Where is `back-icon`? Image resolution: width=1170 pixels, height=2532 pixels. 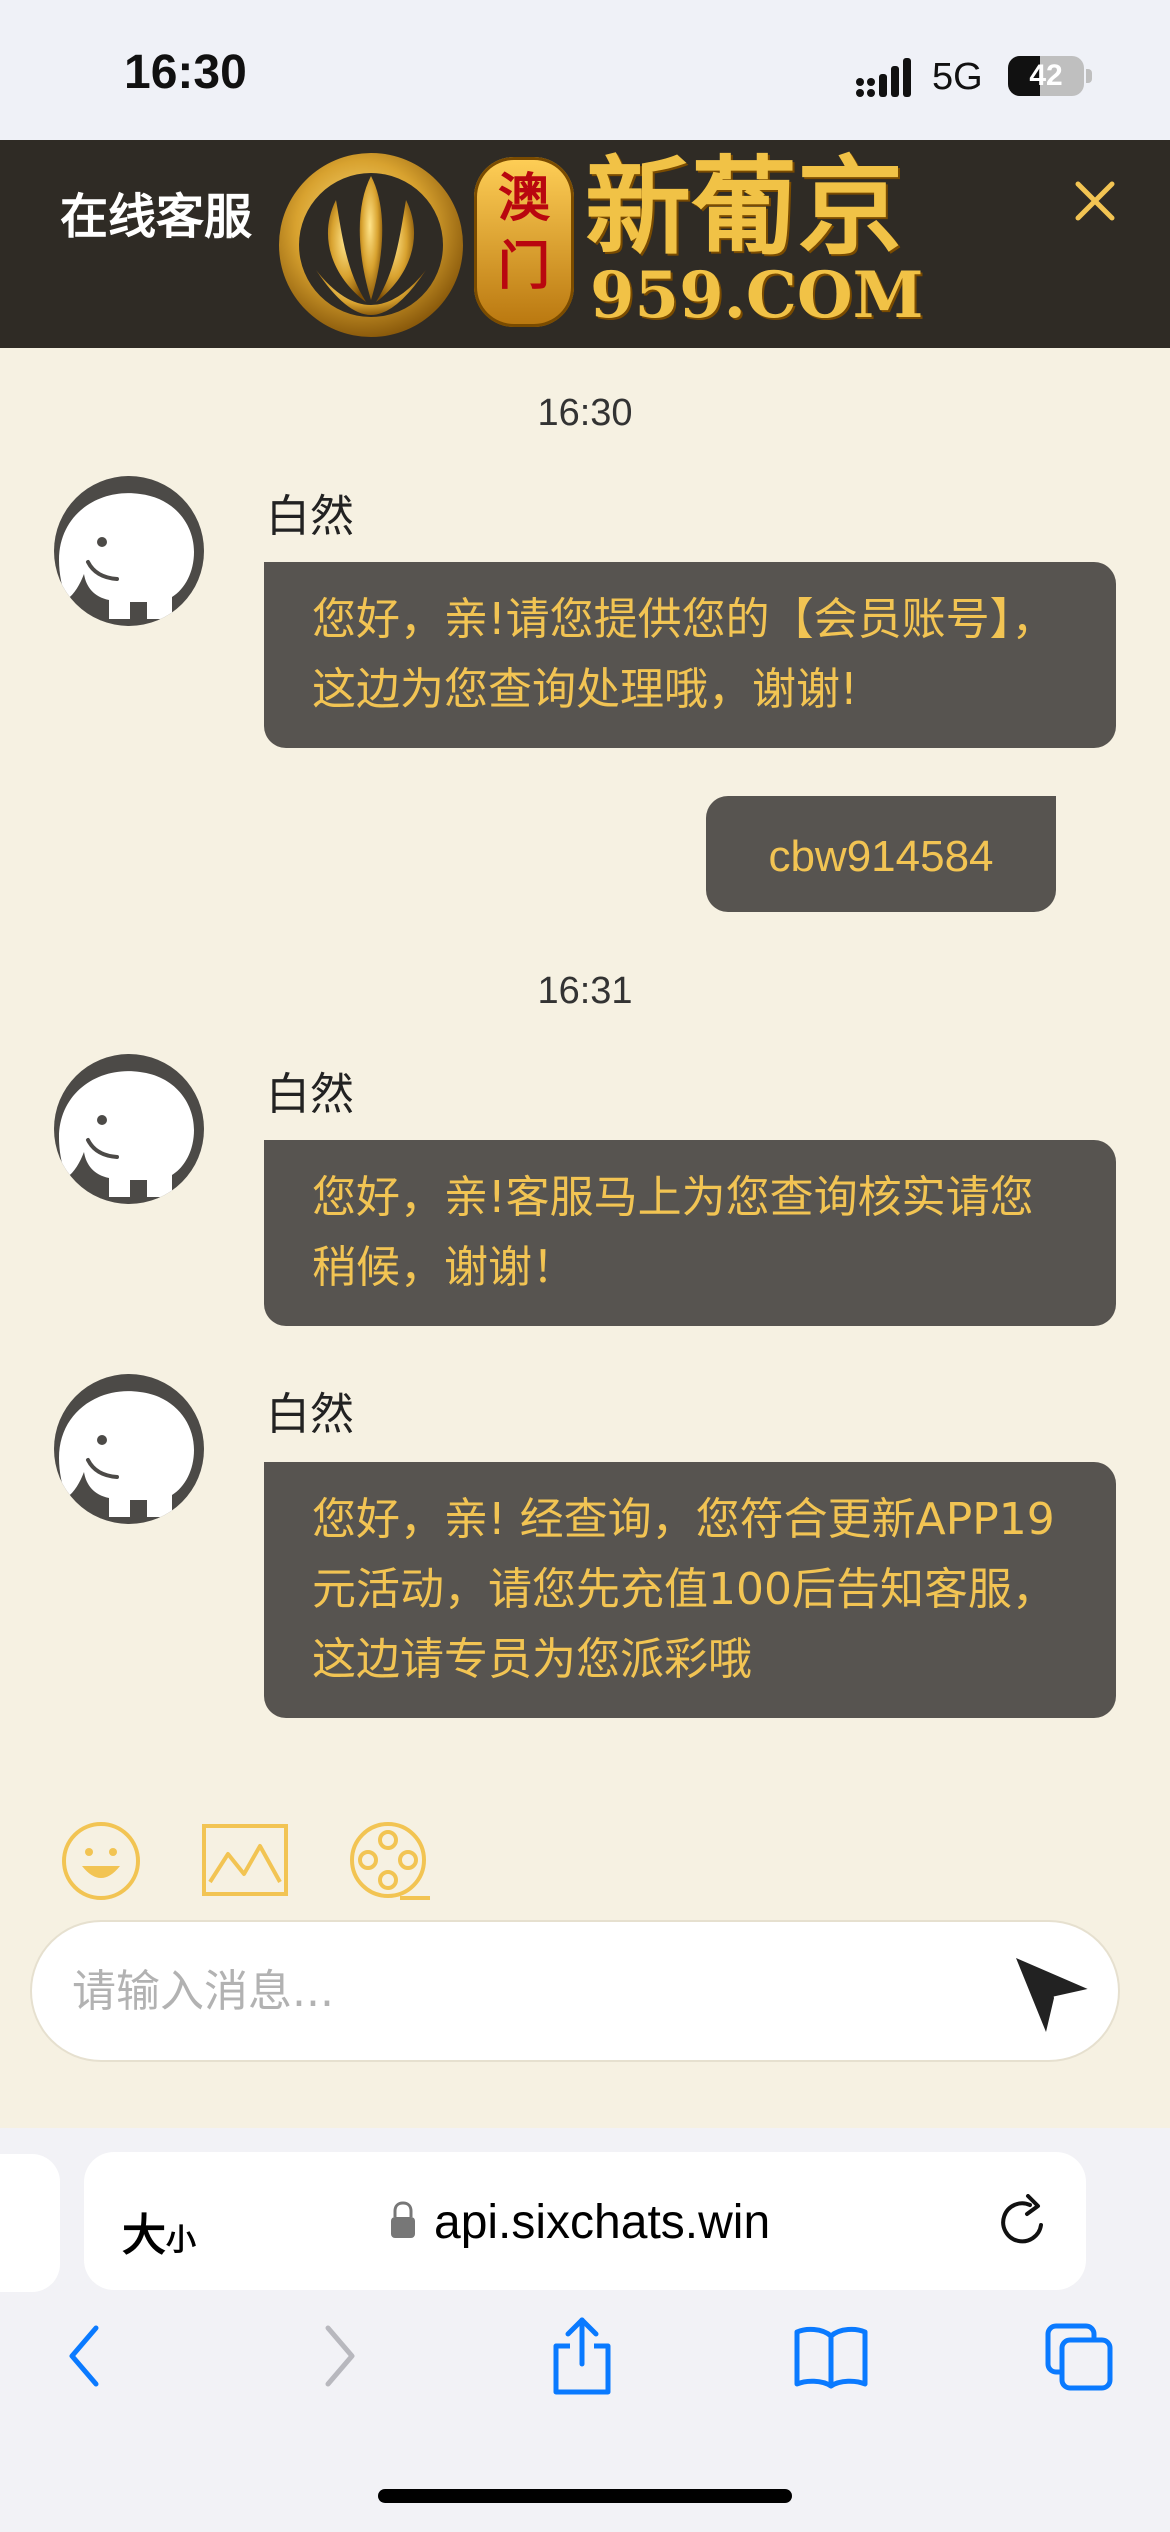
back-icon is located at coordinates (85, 2356).